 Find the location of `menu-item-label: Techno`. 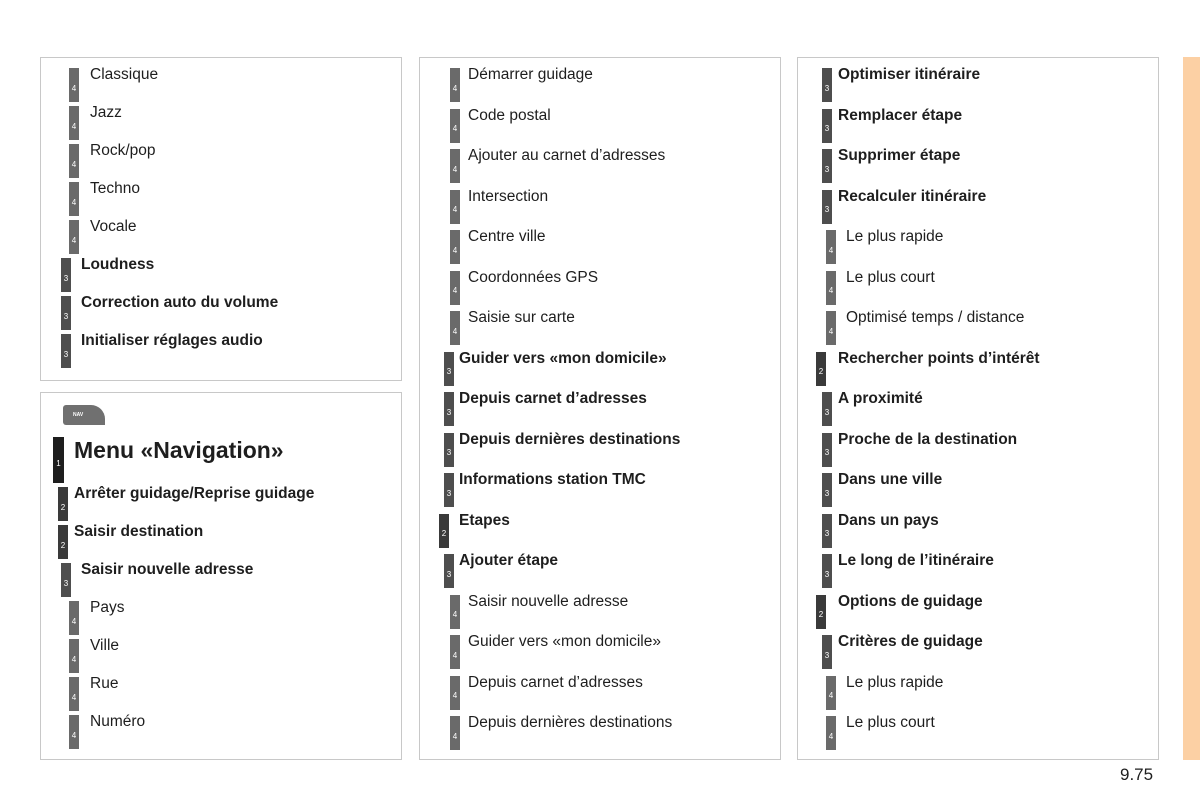

menu-item-label: Techno is located at coordinates (115, 188).